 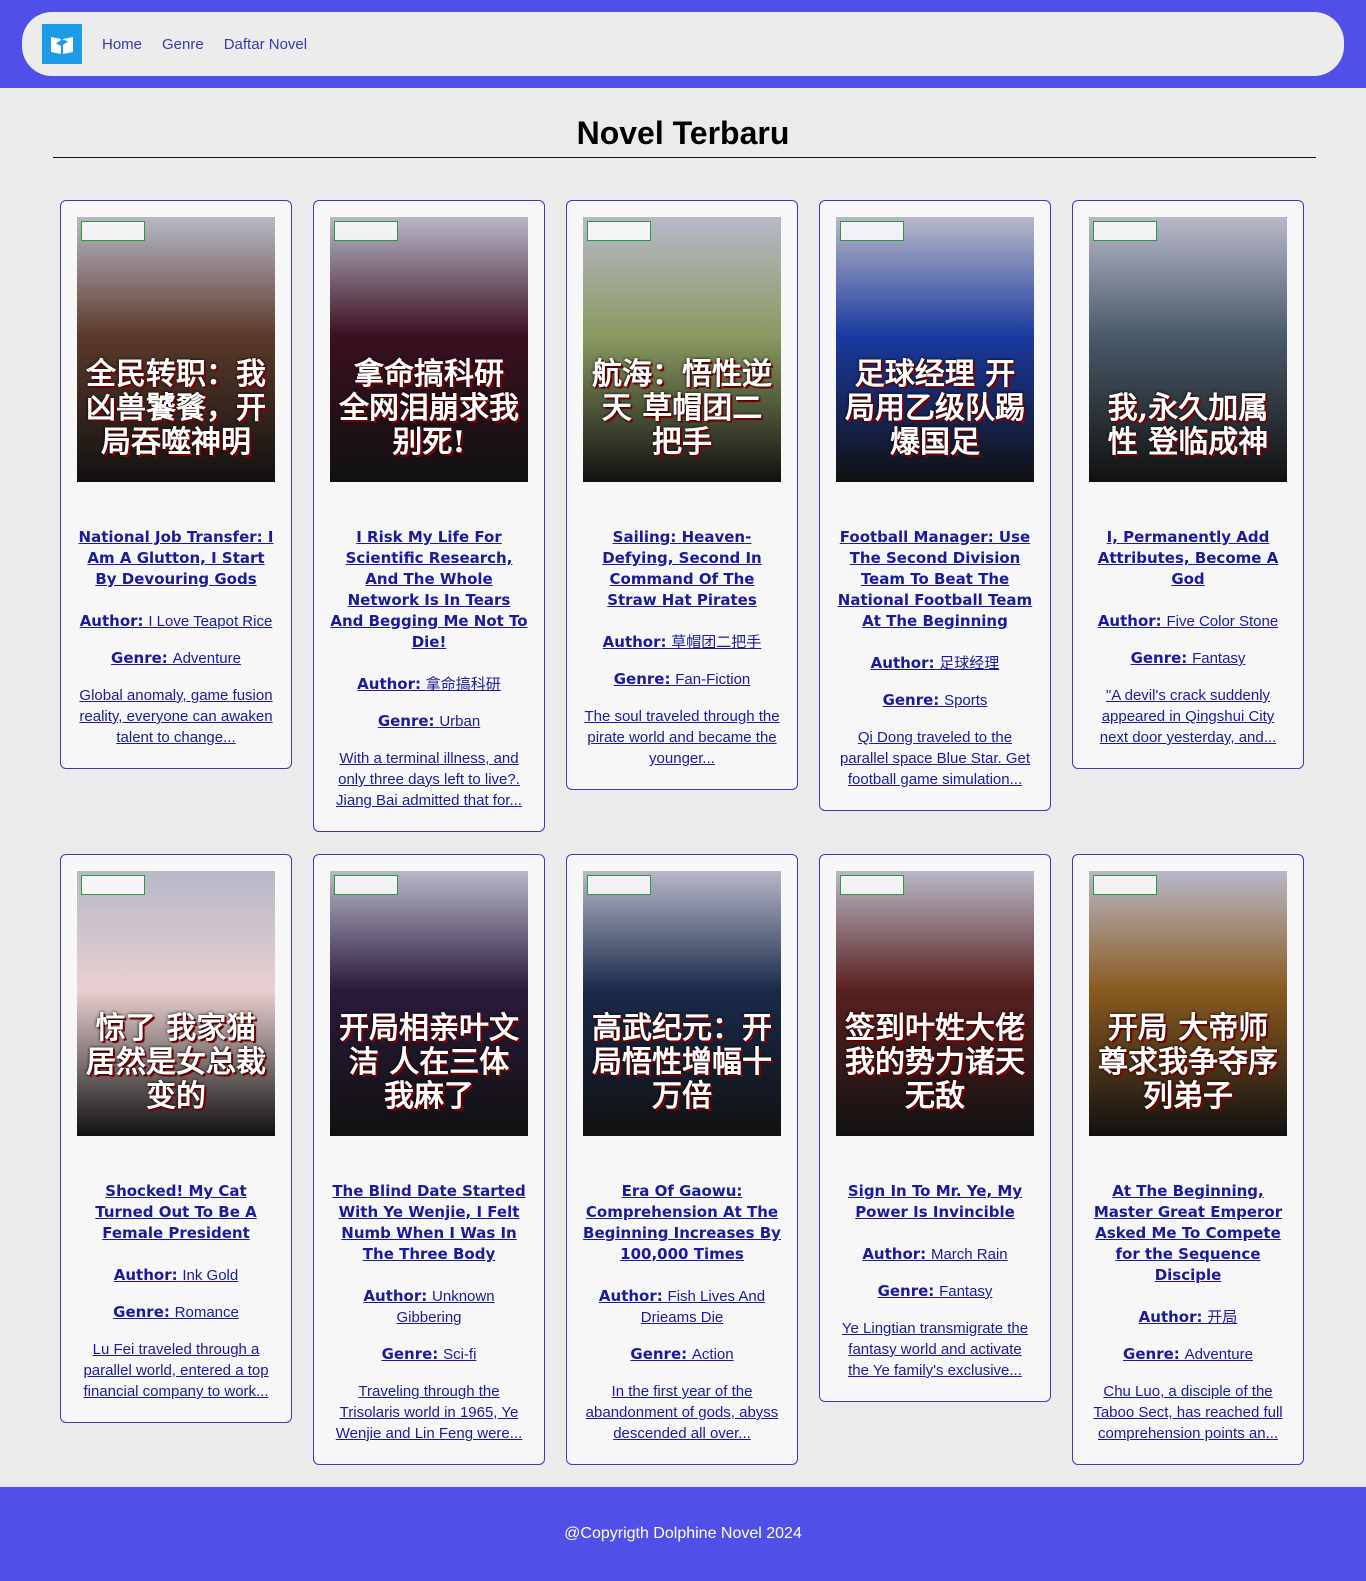 What do you see at coordinates (429, 1307) in the screenshot?
I see `novel-author: Author: Unknown Gibbering` at bounding box center [429, 1307].